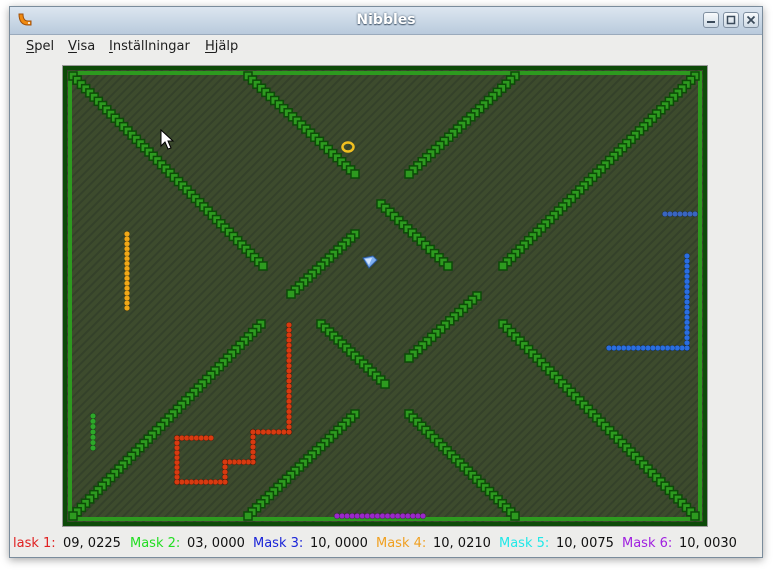 The width and height of the screenshot is (780, 577). I want to click on menu-spel: Spel, so click(40, 46).